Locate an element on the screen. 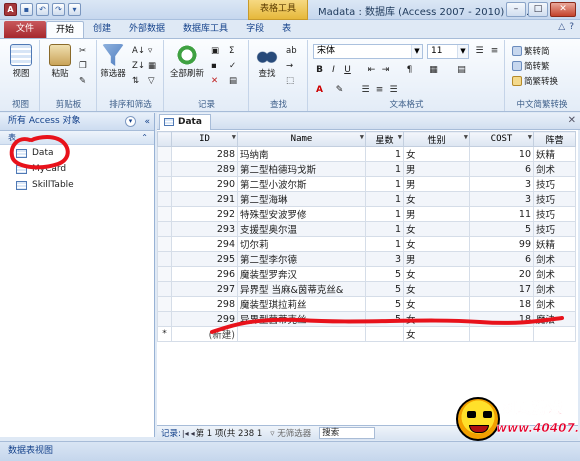  tab-home: 开始 is located at coordinates (65, 29).